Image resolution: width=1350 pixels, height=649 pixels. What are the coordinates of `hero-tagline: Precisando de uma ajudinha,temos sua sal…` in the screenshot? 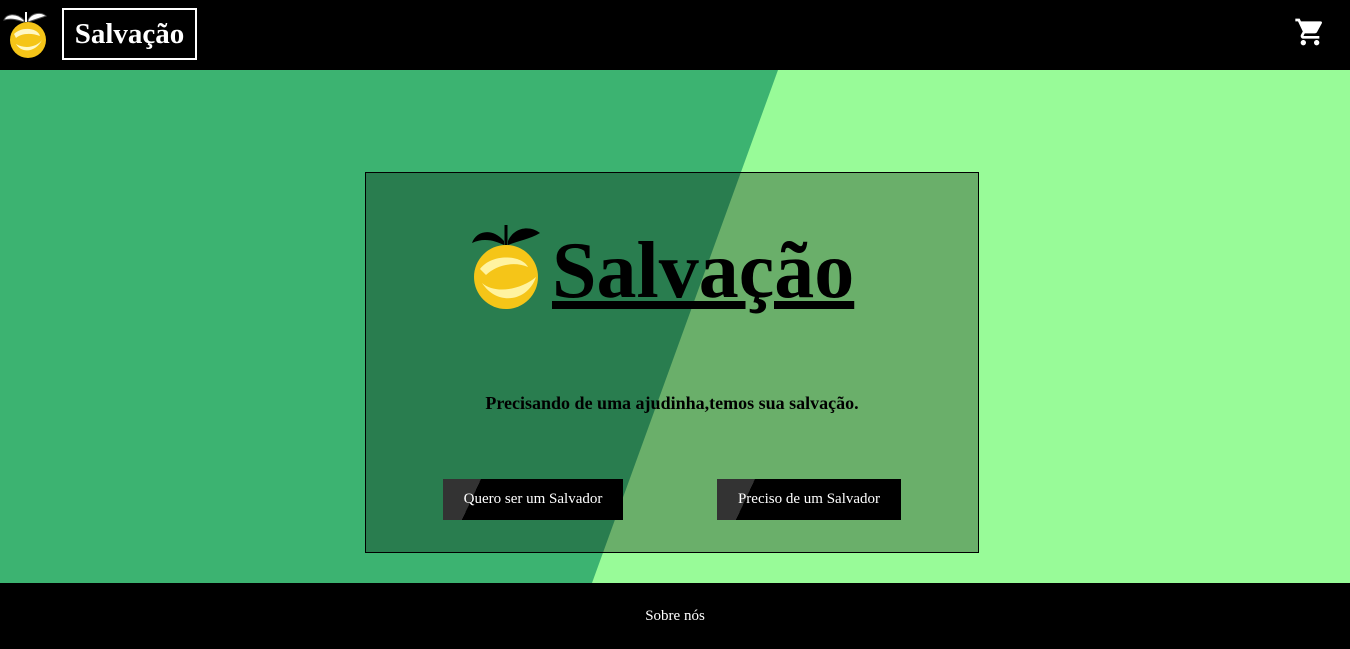 It's located at (672, 403).